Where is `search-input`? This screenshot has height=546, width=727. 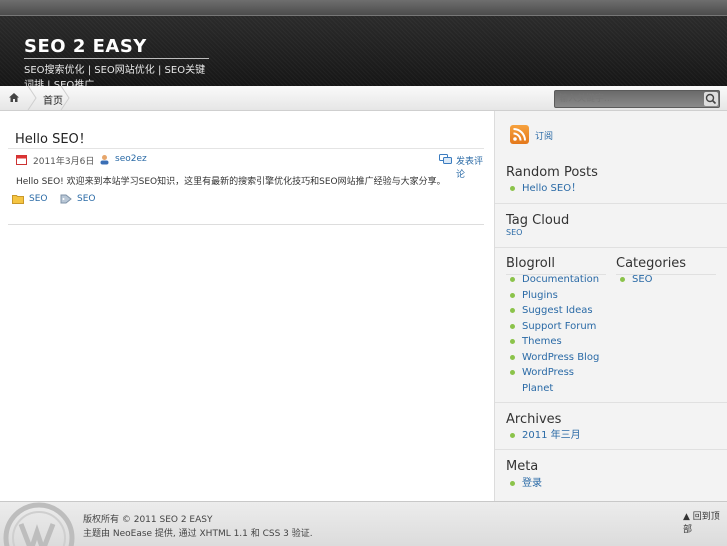 search-input is located at coordinates (629, 98).